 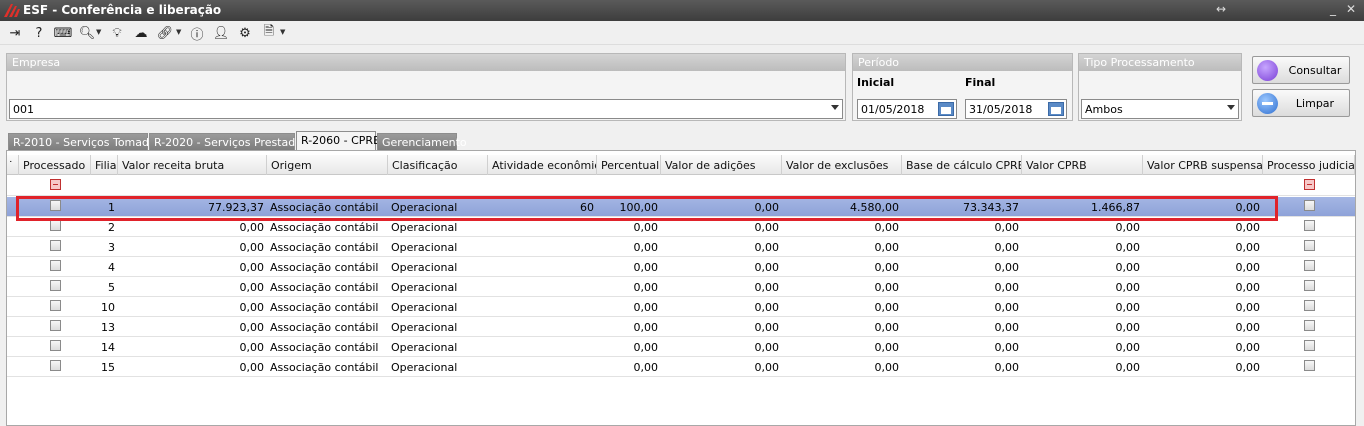 What do you see at coordinates (87, 33) in the screenshot?
I see `search-icon: 🔍︎` at bounding box center [87, 33].